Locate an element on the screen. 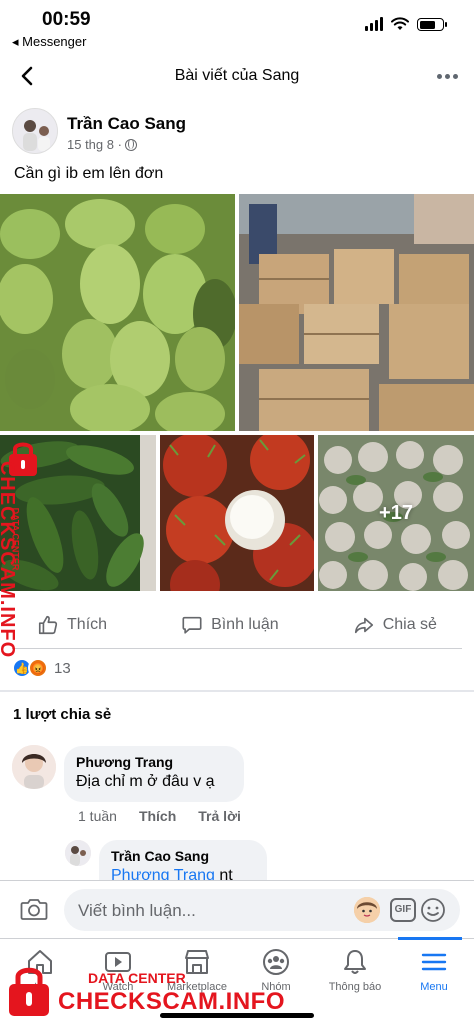  tab-menu: Menu is located at coordinates (434, 970).